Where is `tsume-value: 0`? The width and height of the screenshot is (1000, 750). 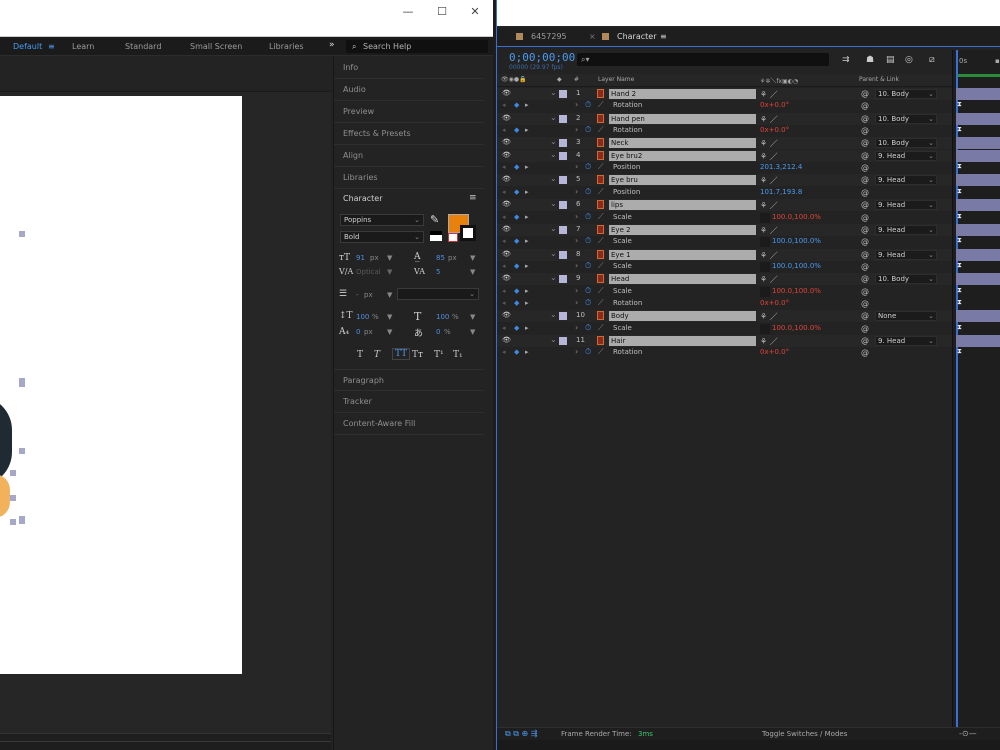 tsume-value: 0 is located at coordinates (438, 332).